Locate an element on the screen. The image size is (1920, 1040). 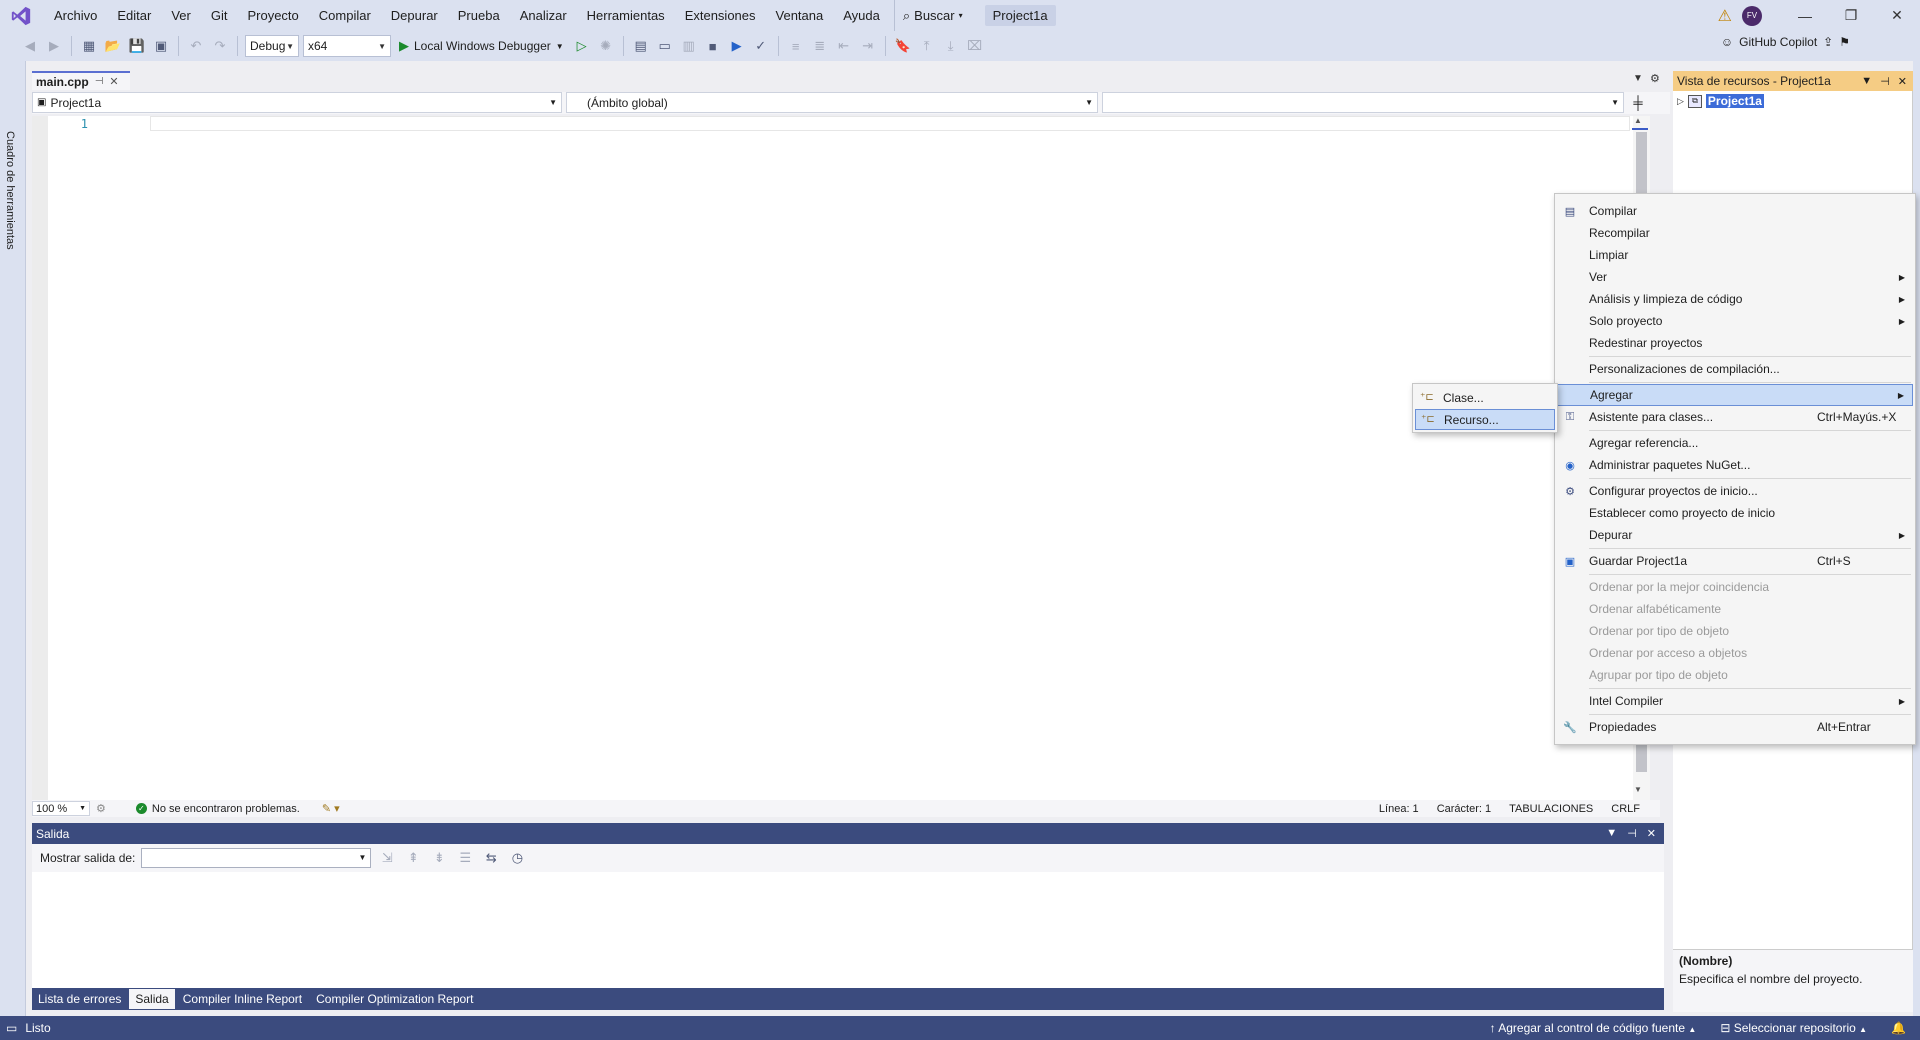
tab-compiler-optimization-report: Compiler Optimization Report is located at coordinates (394, 999).